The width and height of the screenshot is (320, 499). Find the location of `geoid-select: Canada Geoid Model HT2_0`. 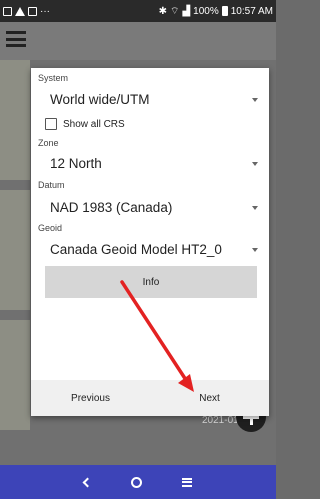

geoid-select: Canada Geoid Model HT2_0 is located at coordinates (156, 249).